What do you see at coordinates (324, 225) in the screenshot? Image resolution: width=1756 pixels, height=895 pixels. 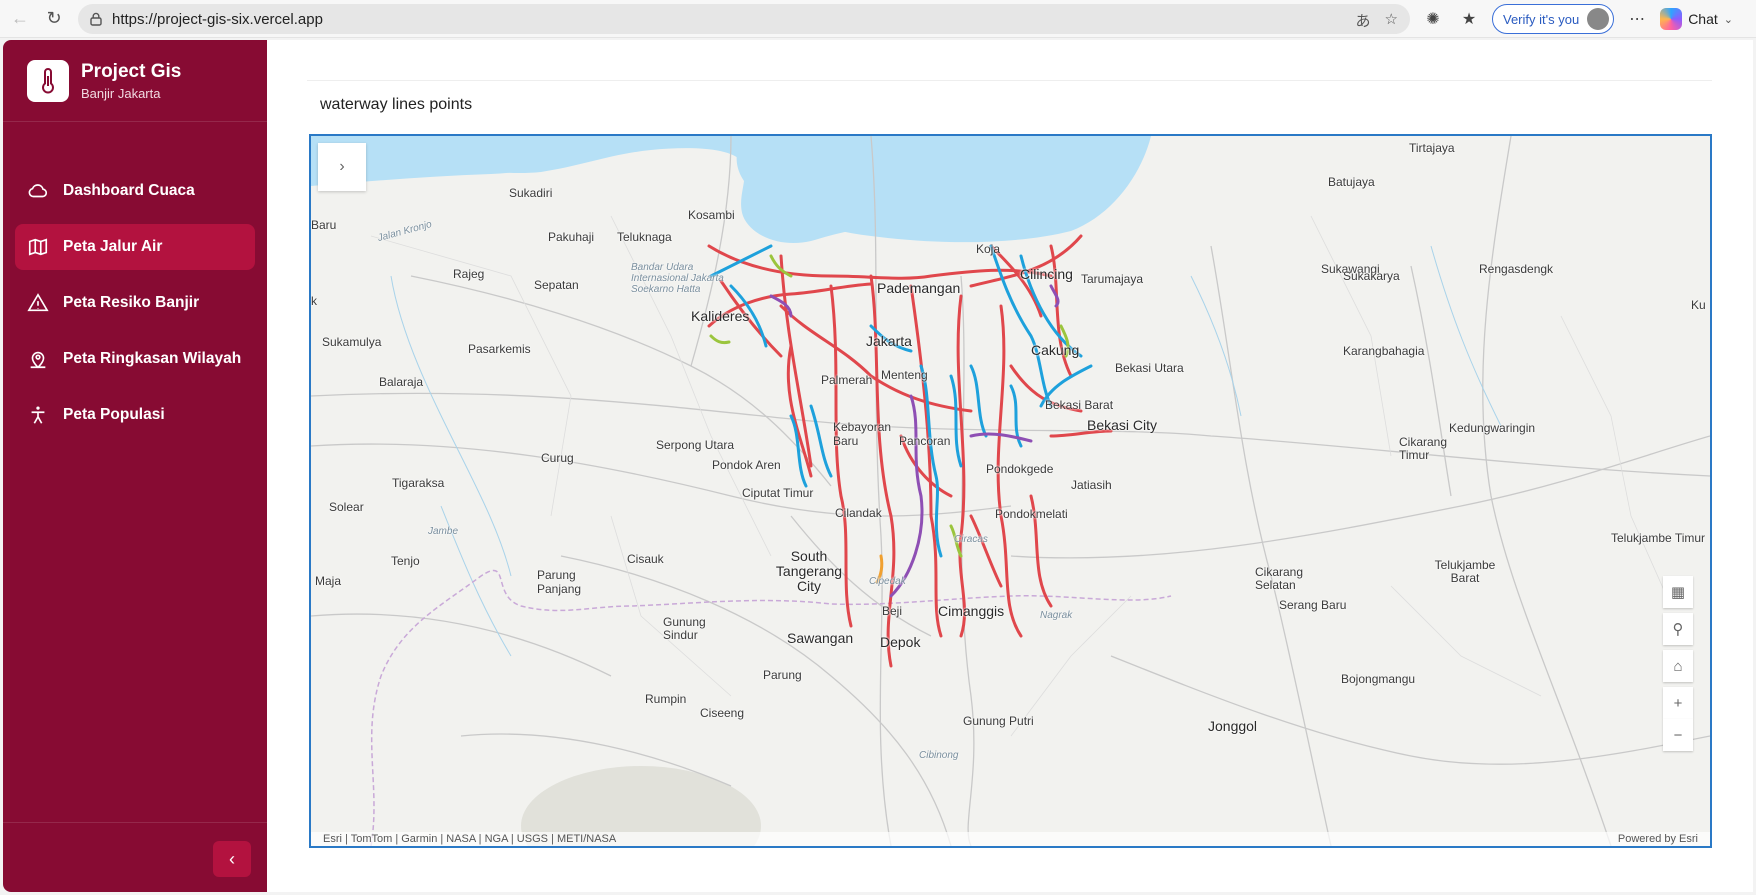 I see `place-label: Baru` at bounding box center [324, 225].